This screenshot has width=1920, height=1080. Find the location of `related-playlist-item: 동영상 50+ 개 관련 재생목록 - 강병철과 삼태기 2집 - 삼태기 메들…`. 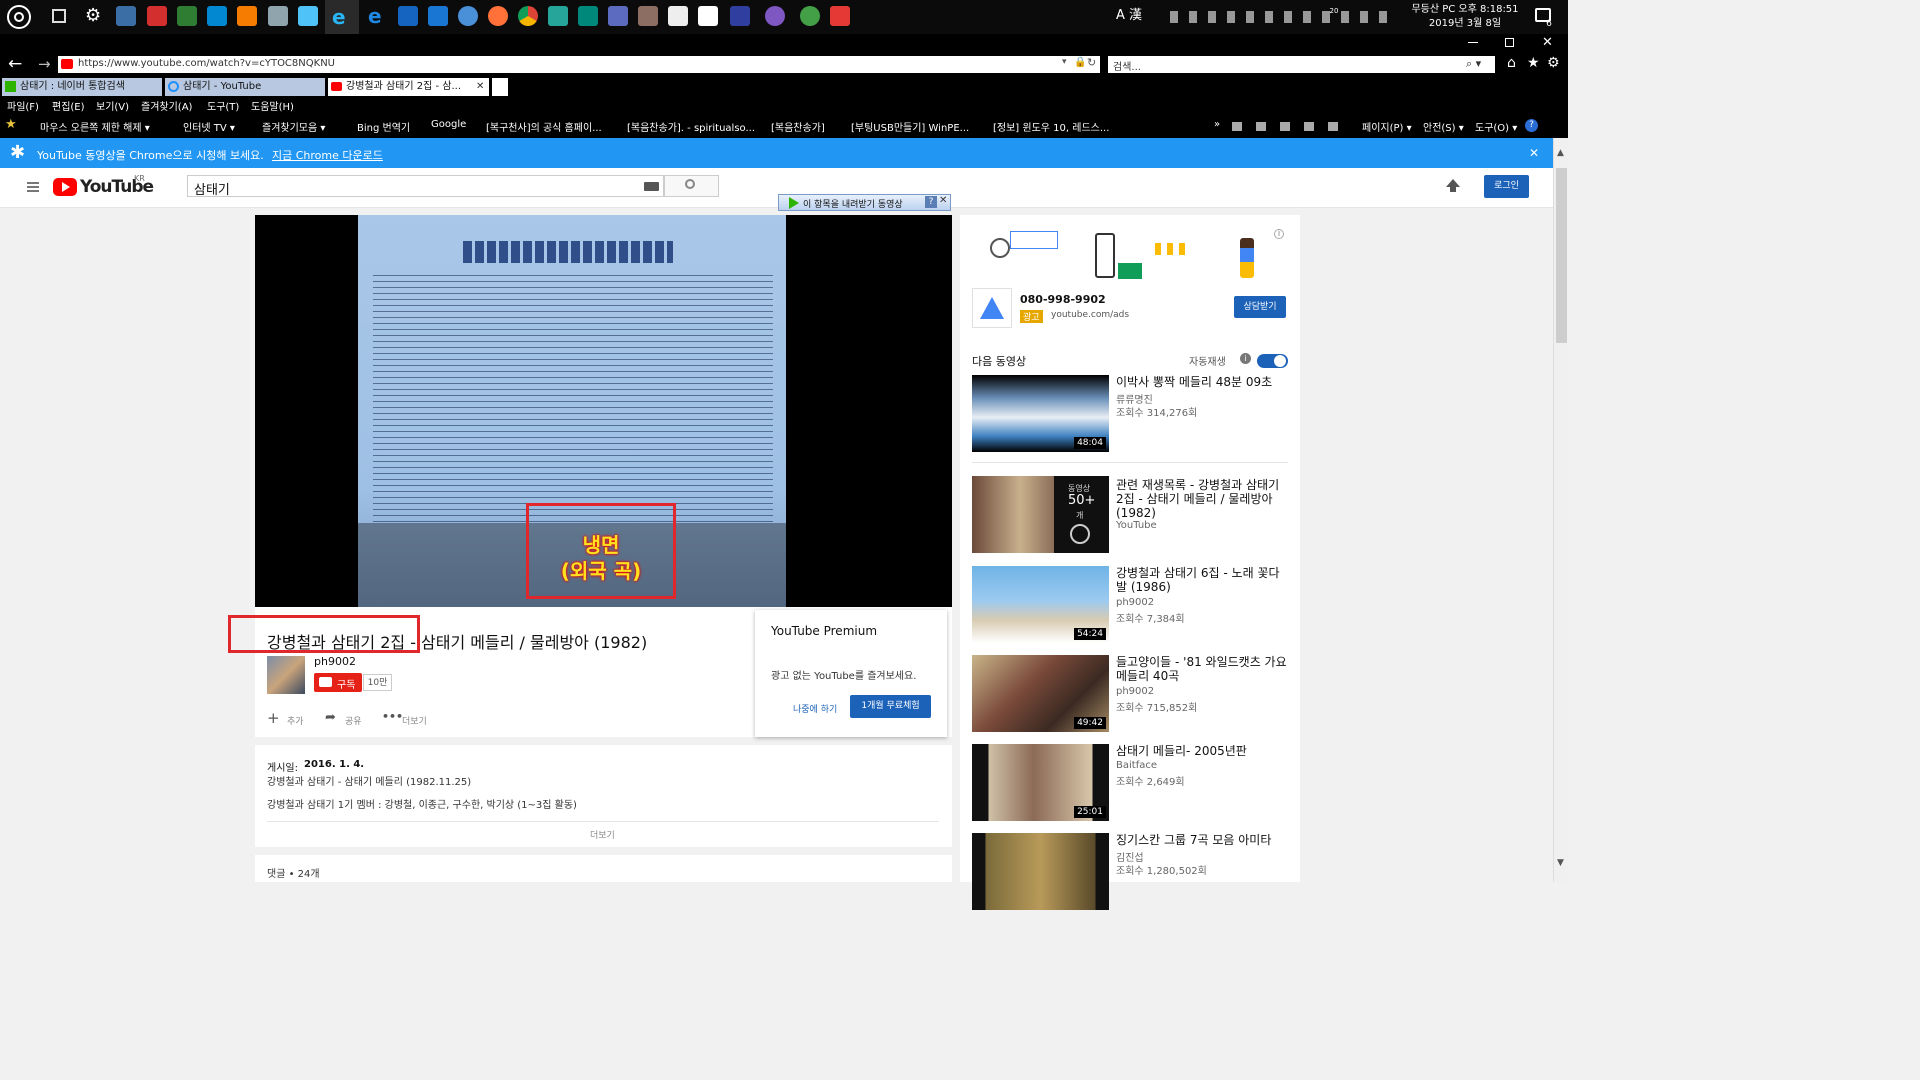

related-playlist-item: 동영상 50+ 개 관련 재생목록 - 강병철과 삼태기 2집 - 삼태기 메들… is located at coordinates (1132, 514).